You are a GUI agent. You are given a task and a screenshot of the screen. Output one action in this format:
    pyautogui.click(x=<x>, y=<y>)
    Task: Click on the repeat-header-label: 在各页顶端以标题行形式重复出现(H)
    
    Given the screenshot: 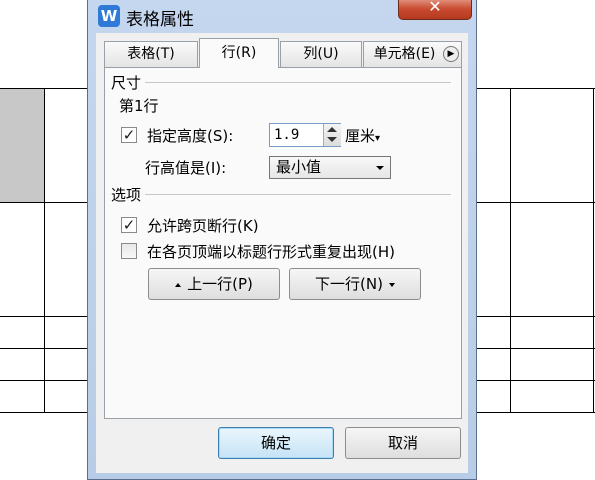 What is the action you would take?
    pyautogui.click(x=271, y=251)
    